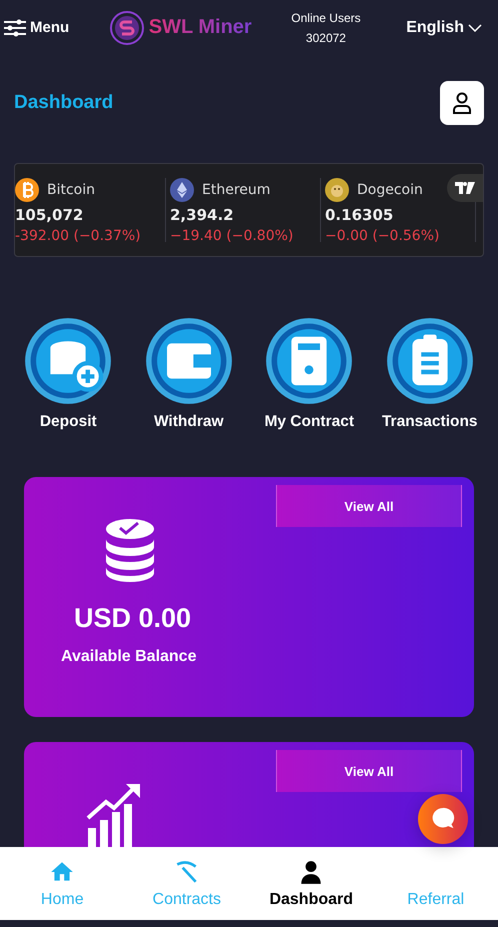 The height and width of the screenshot is (927, 498). Describe the element at coordinates (382, 236) in the screenshot. I see `price-change: −0.00 (−0.56%)` at that location.